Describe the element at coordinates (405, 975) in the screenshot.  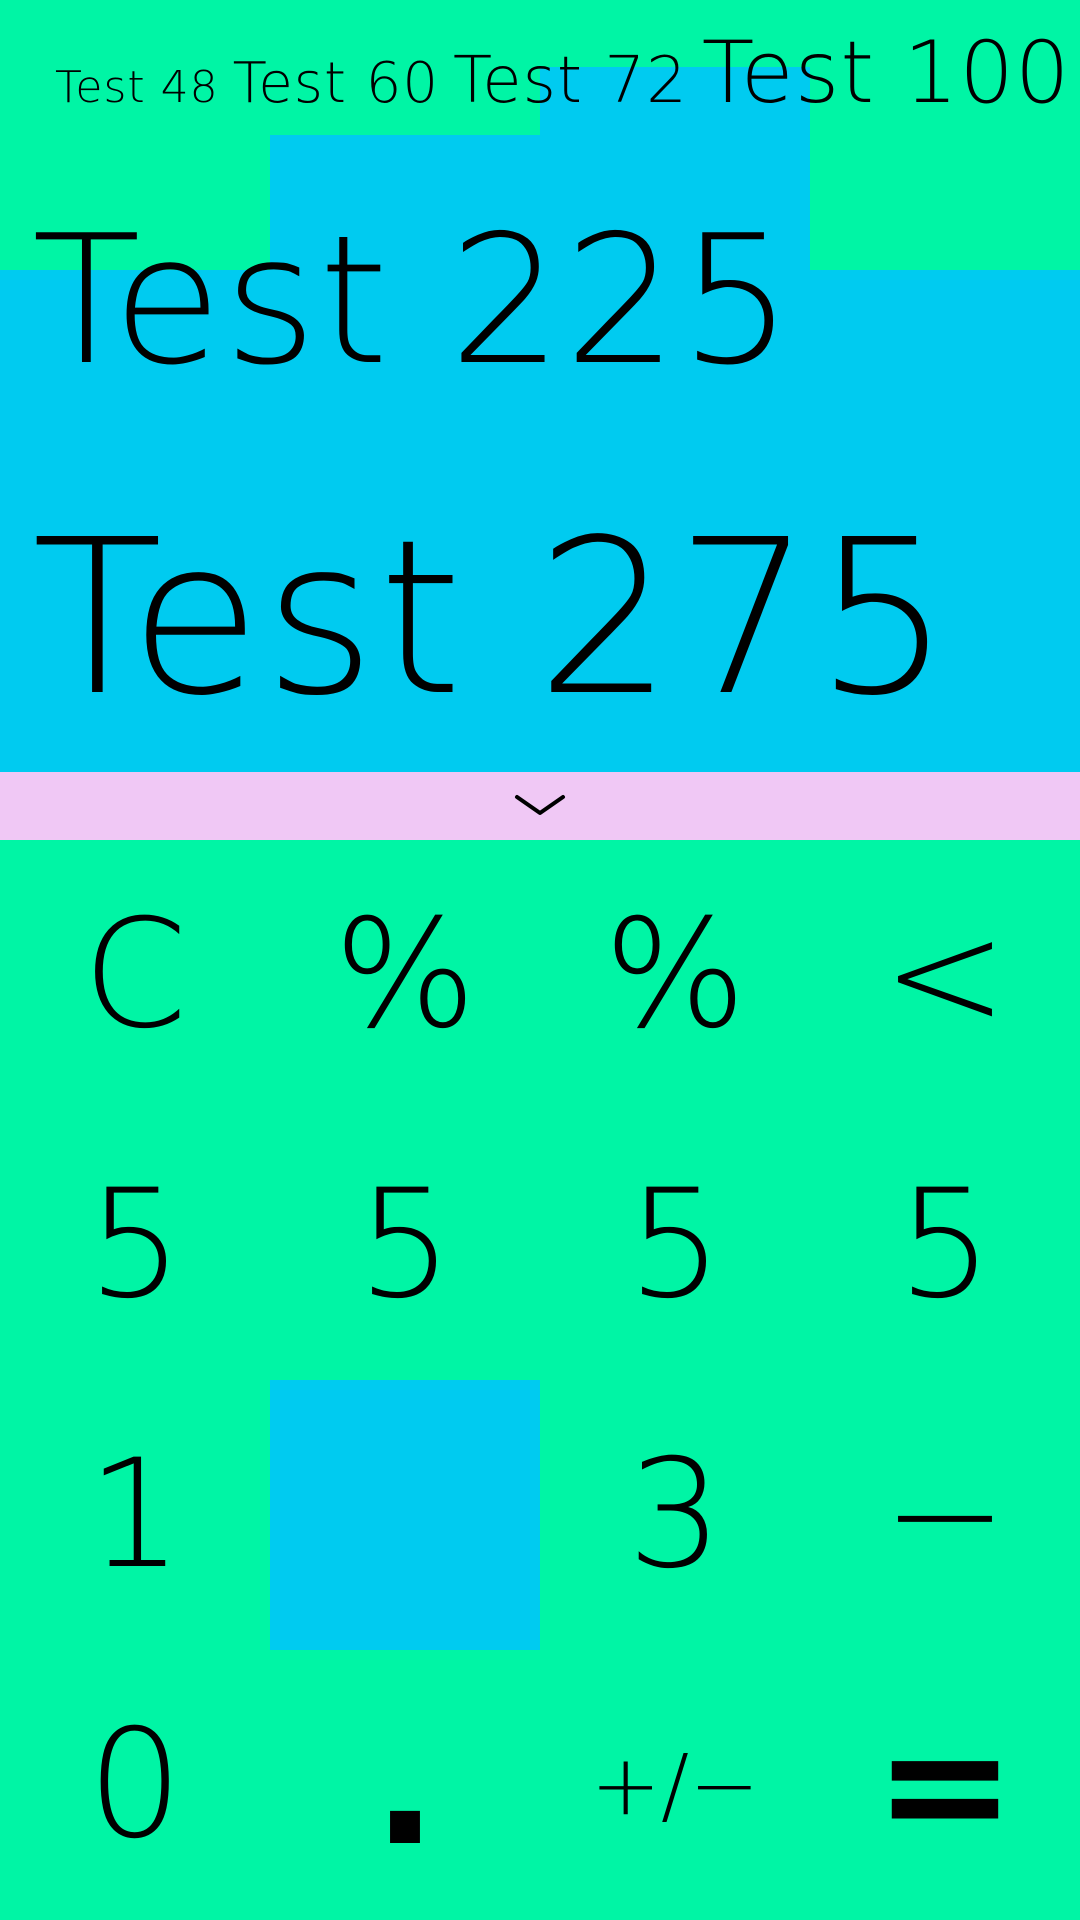
I see `key-percent: %` at that location.